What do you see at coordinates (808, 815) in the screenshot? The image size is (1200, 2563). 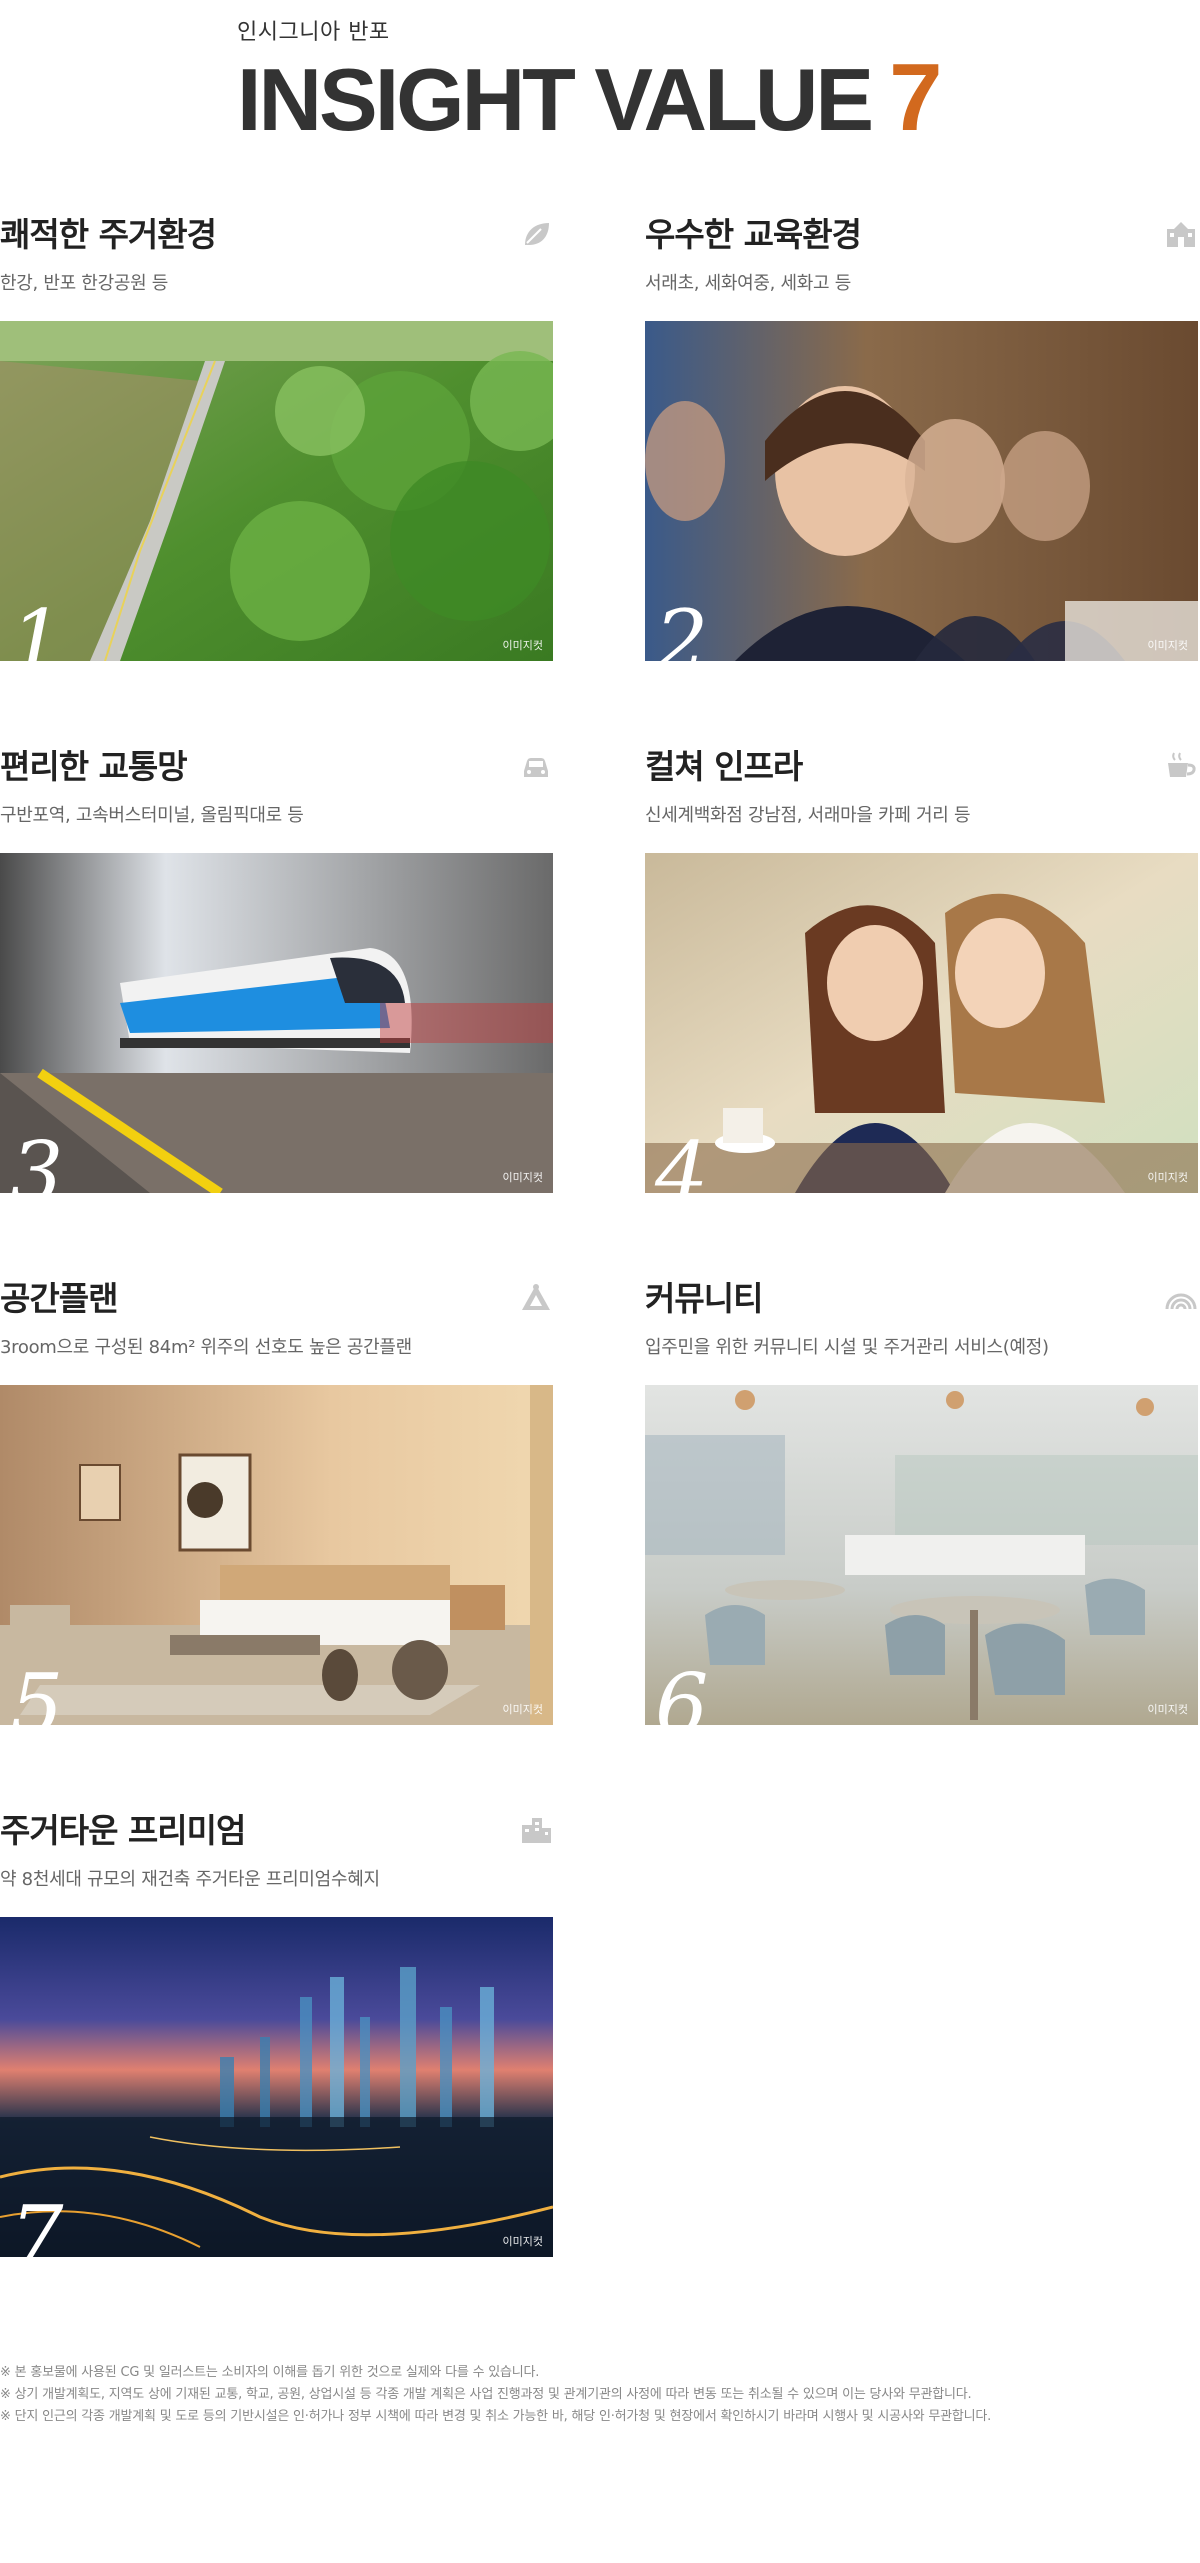 I see `card-description: 신세계백화점 강남점, 서래마을 카페 거리 등` at bounding box center [808, 815].